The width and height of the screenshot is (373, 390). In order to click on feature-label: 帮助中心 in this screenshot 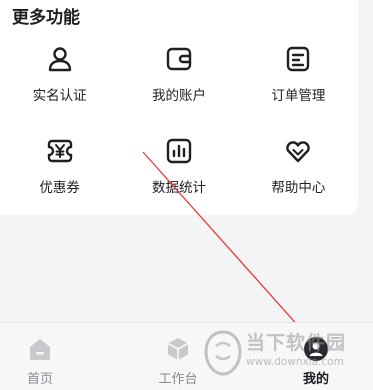, I will do `click(298, 188)`.